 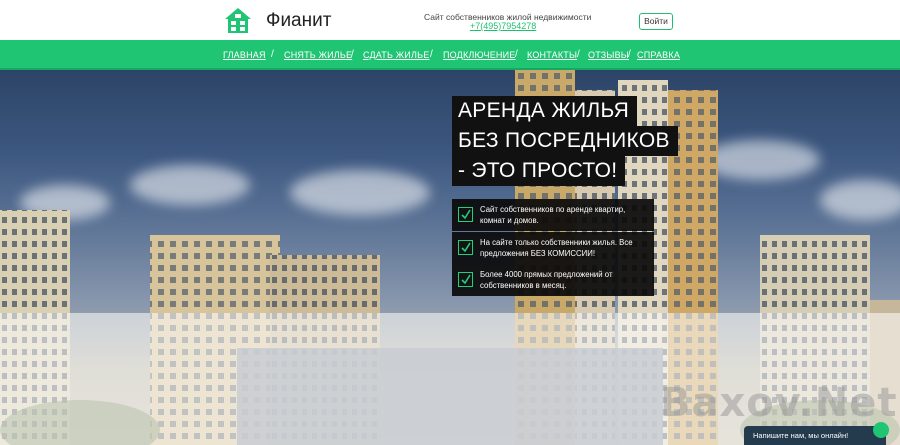 What do you see at coordinates (552, 55) in the screenshot?
I see `nav-item-contacts: КОНТАКТЫ` at bounding box center [552, 55].